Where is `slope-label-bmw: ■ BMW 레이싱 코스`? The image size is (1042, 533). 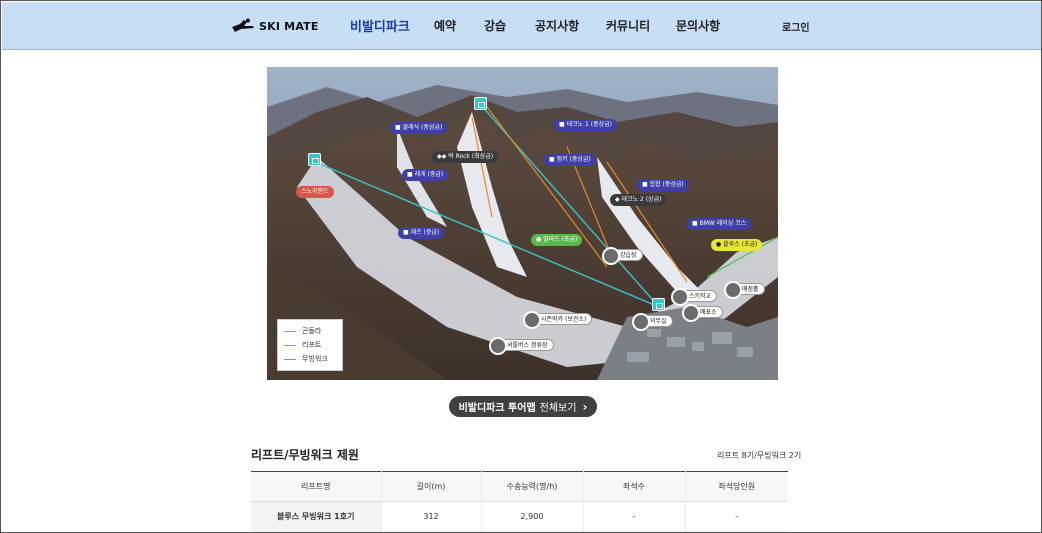 slope-label-bmw: ■ BMW 레이싱 코스 is located at coordinates (719, 224).